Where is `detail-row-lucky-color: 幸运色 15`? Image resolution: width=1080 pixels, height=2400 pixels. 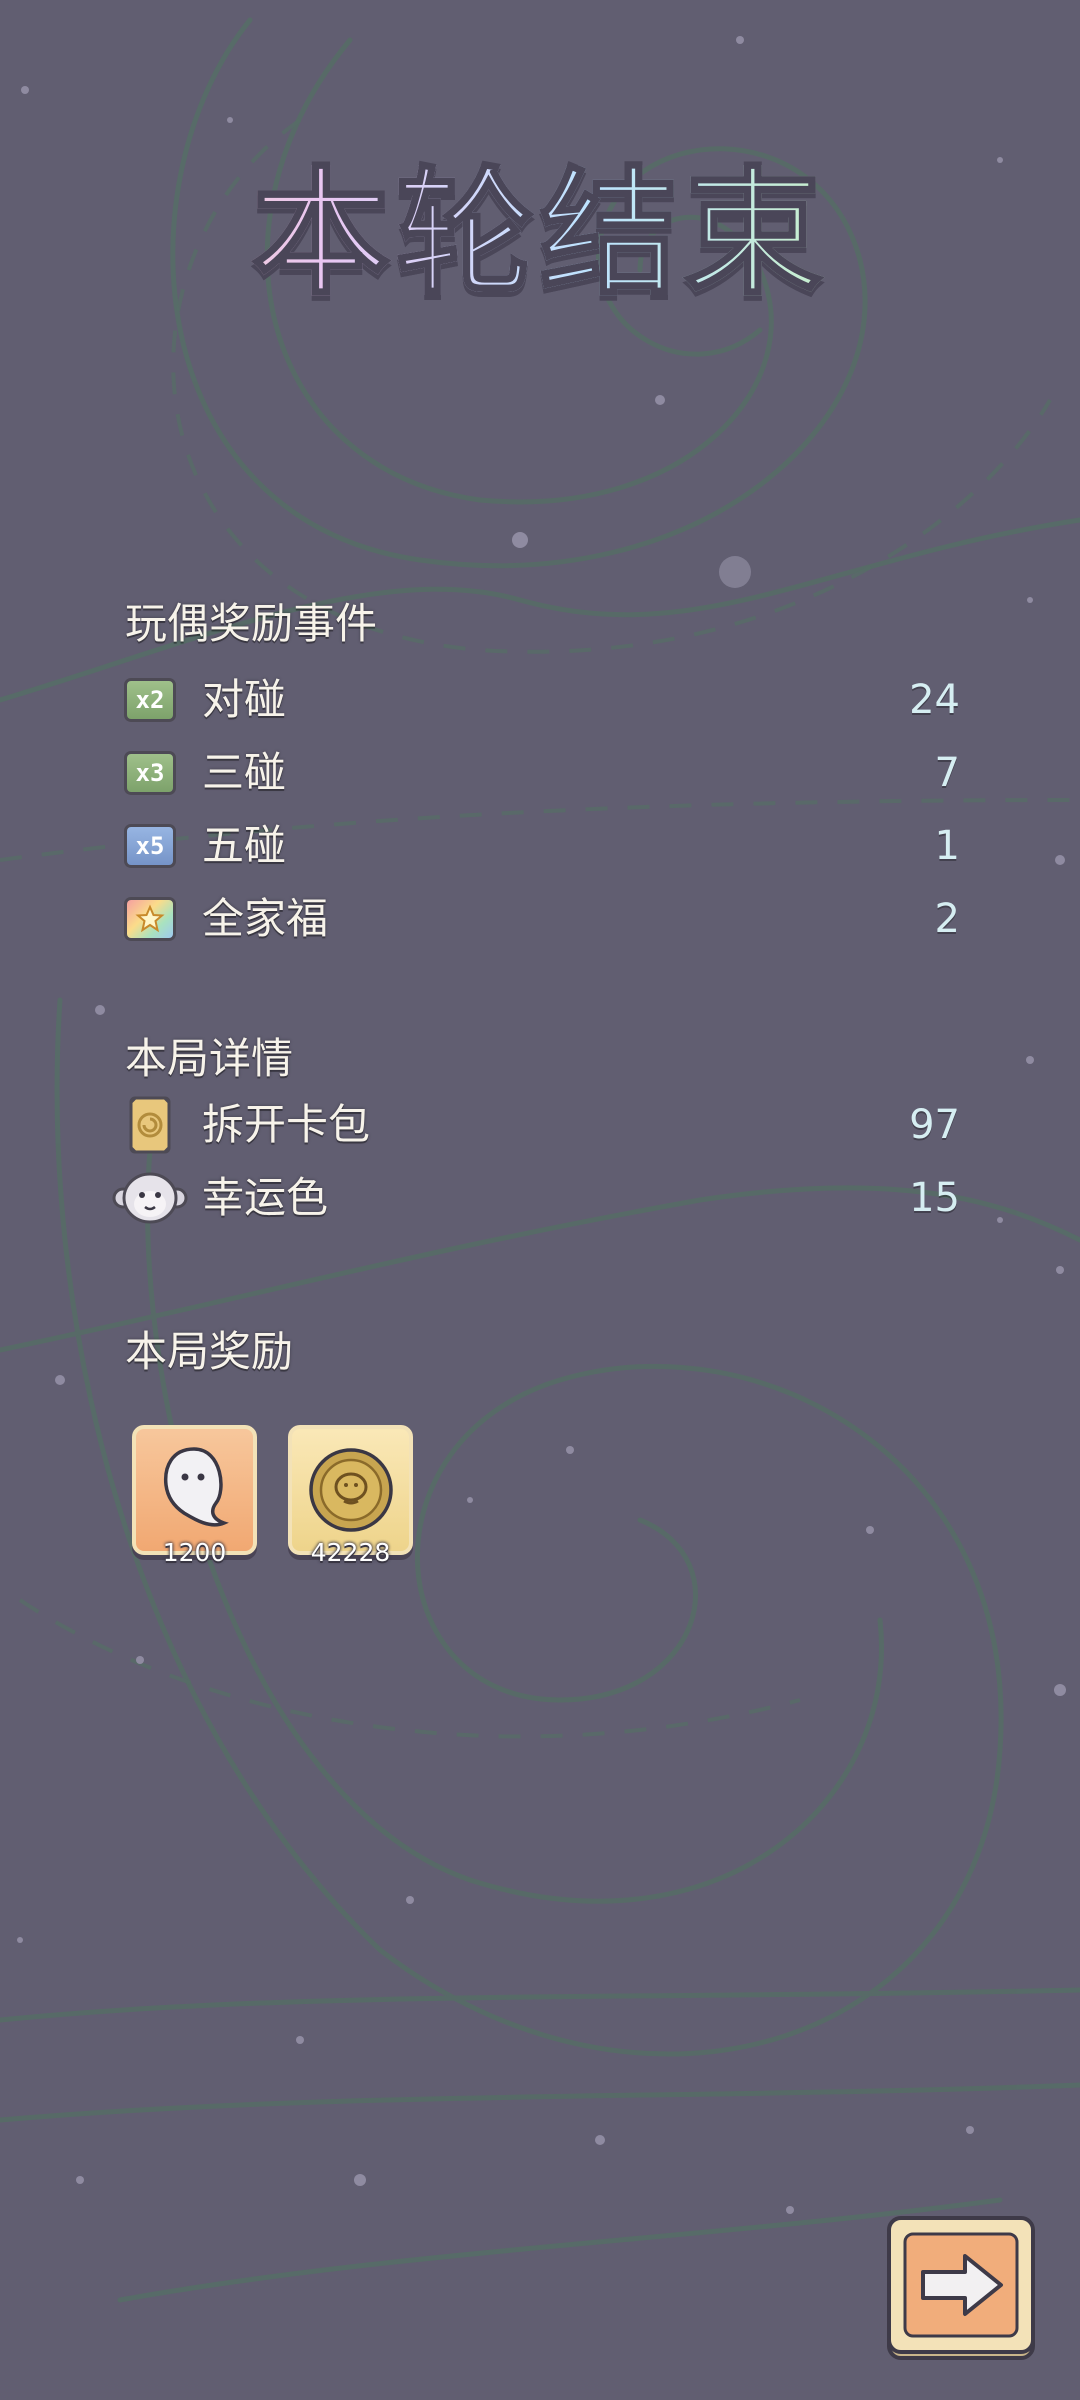 detail-row-lucky-color: 幸运色 15 is located at coordinates (536, 1198).